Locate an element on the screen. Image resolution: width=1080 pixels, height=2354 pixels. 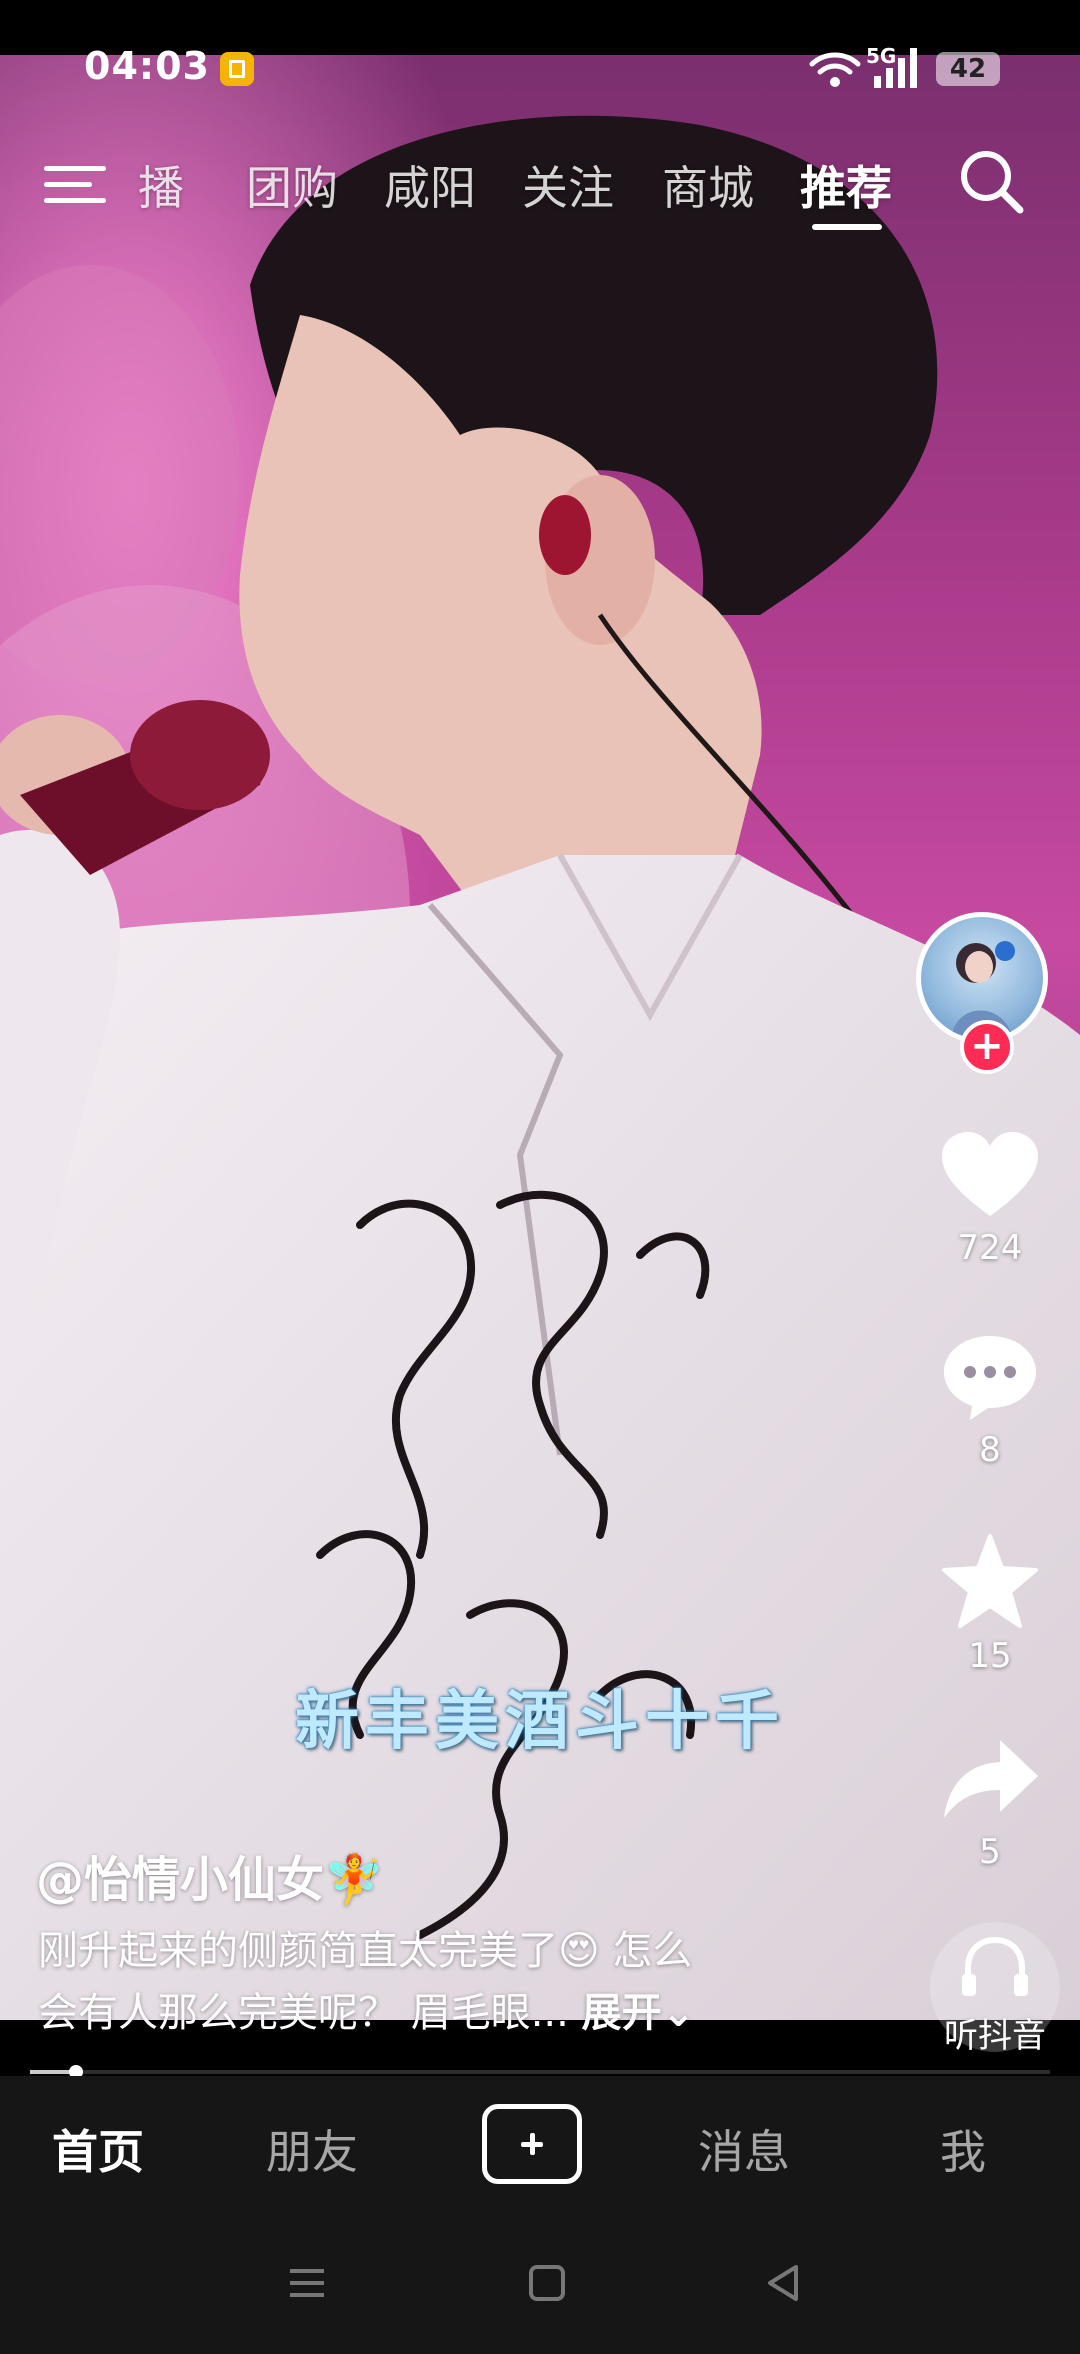
back-icon is located at coordinates (783, 2283).